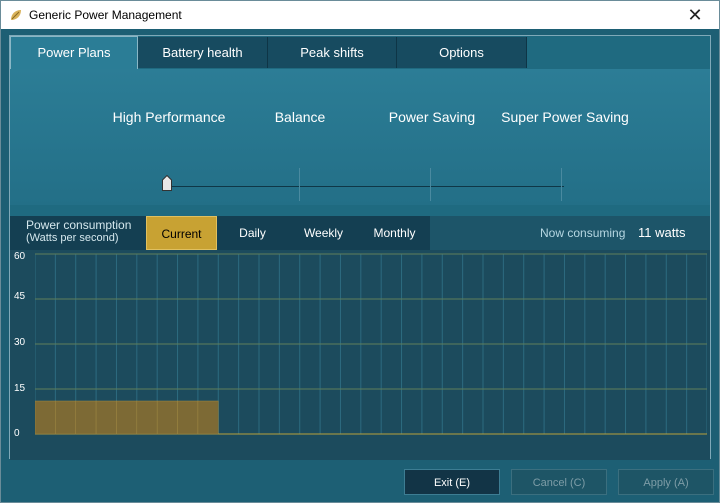 The width and height of the screenshot is (720, 503). Describe the element at coordinates (332, 52) in the screenshot. I see `tab-peak-shifts: Peak shifts` at that location.